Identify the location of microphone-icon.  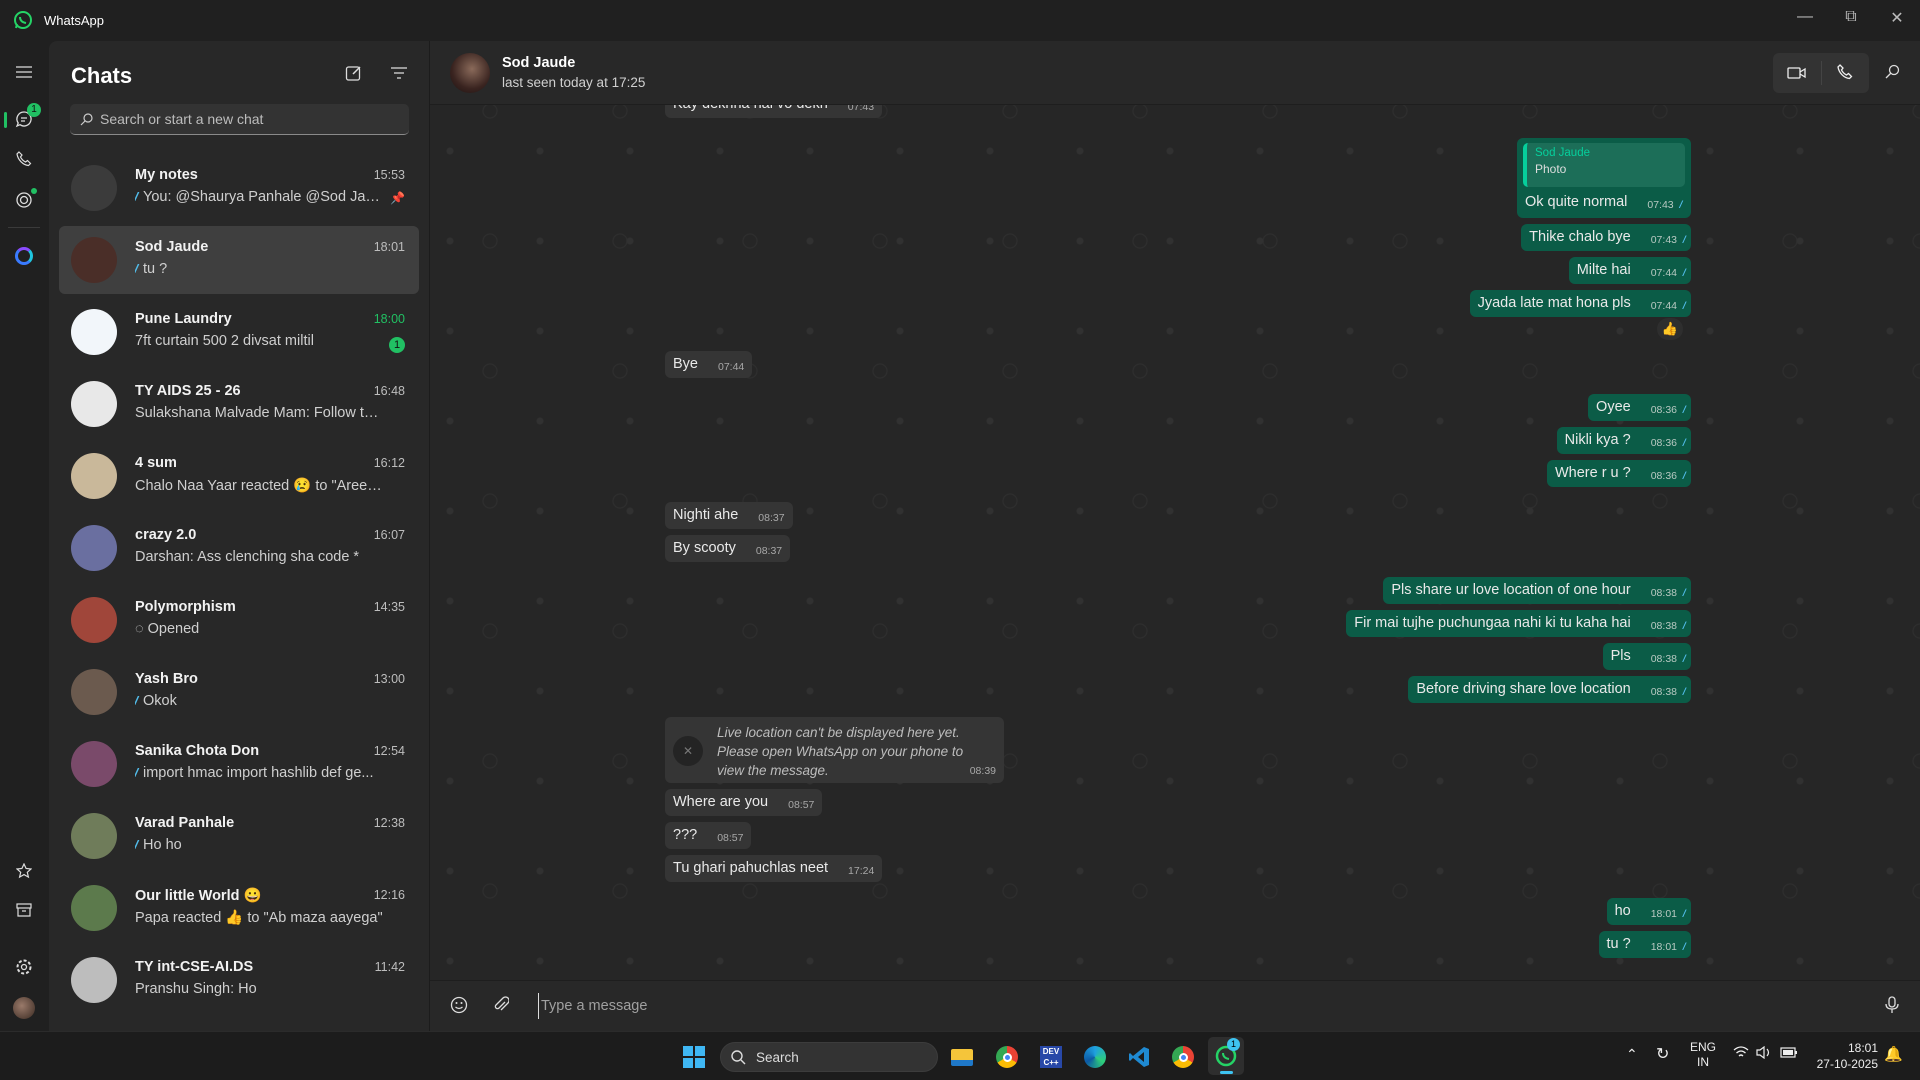
(1892, 1007).